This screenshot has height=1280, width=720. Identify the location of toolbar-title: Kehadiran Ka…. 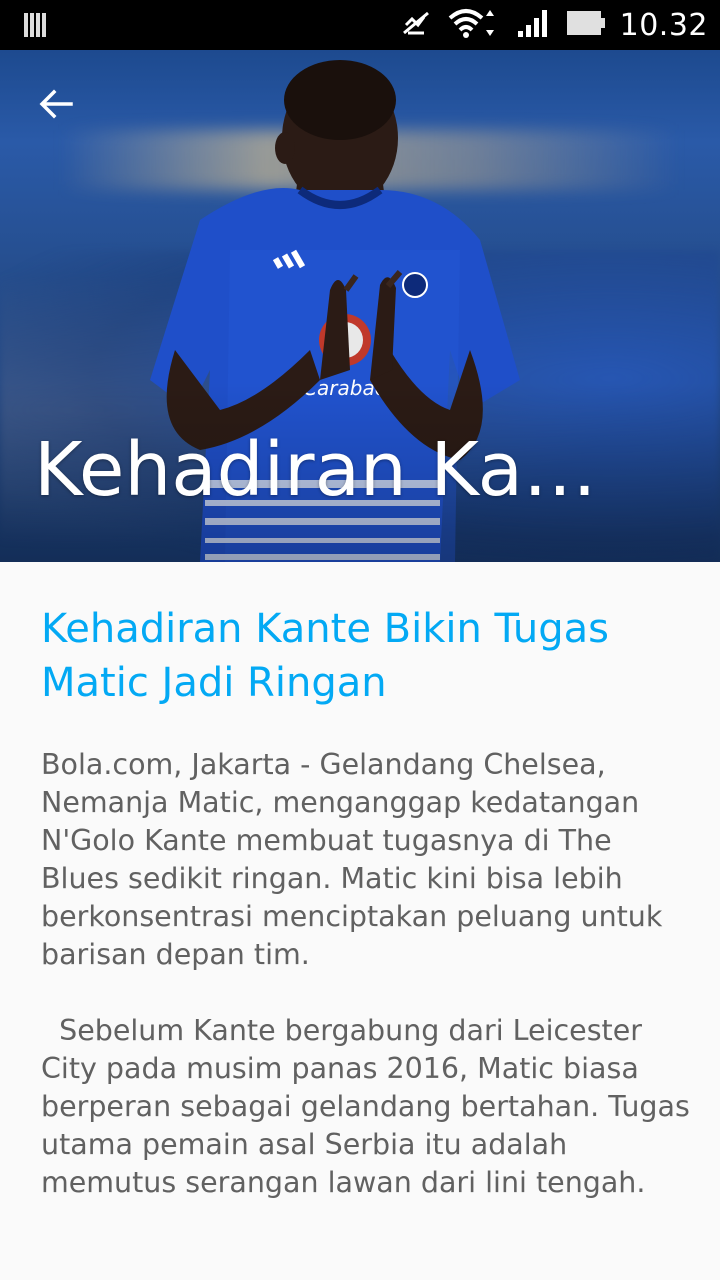
(315, 470).